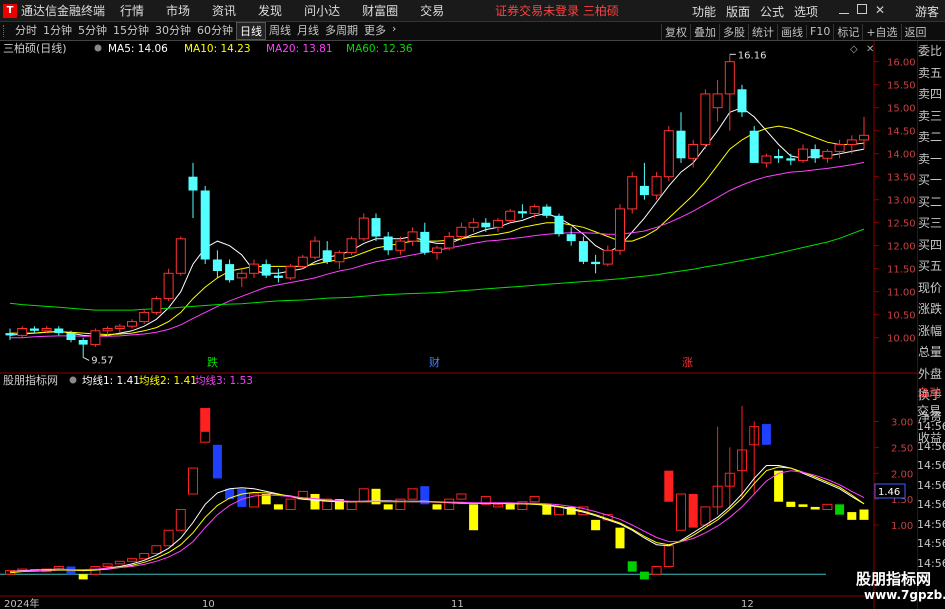 This screenshot has width=945, height=609. I want to click on side-item-volume: 总量, so click(931, 353).